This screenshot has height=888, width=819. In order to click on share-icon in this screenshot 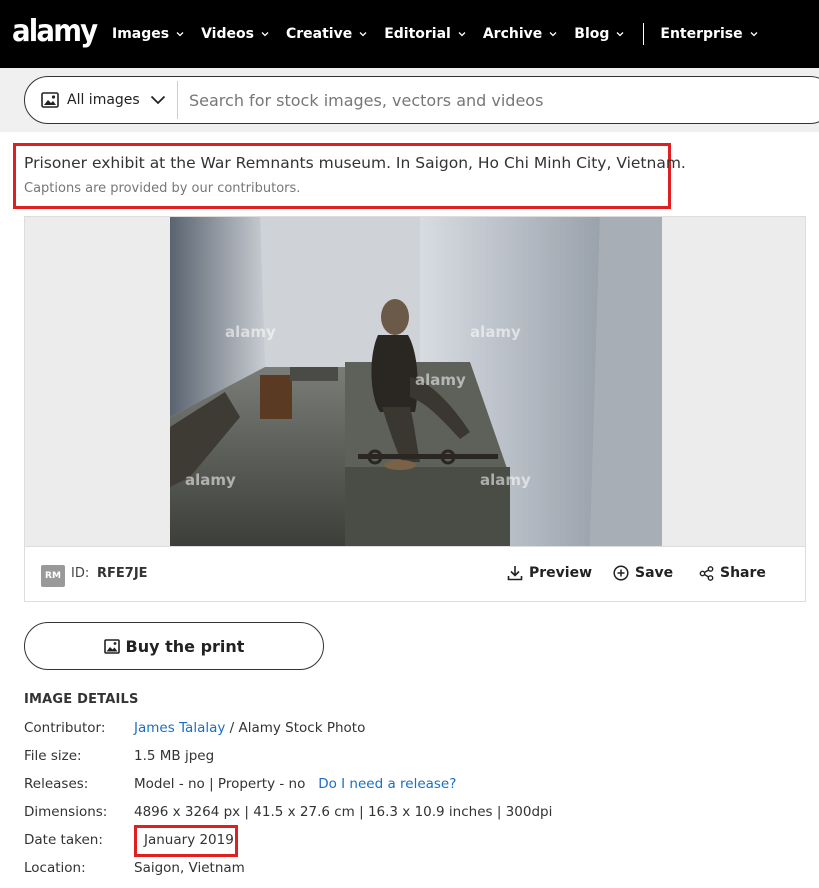, I will do `click(706, 573)`.